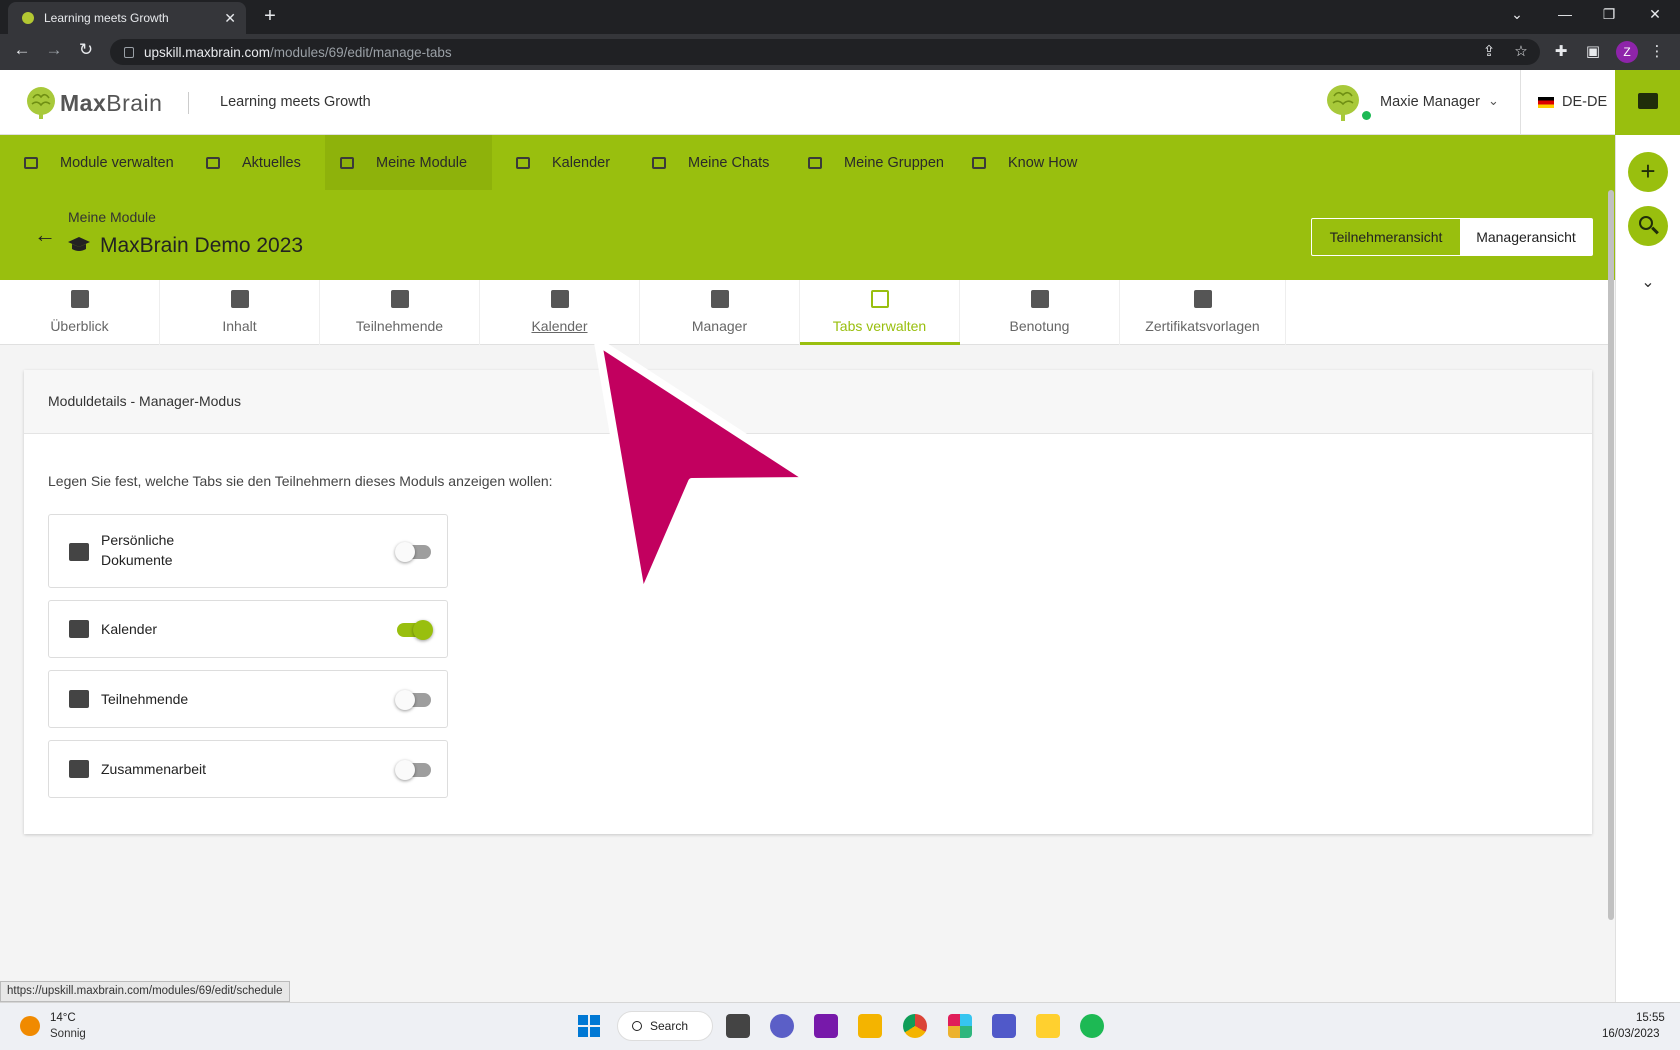 The width and height of the screenshot is (1680, 1050). I want to click on browser-window-icon, so click(879, 299).